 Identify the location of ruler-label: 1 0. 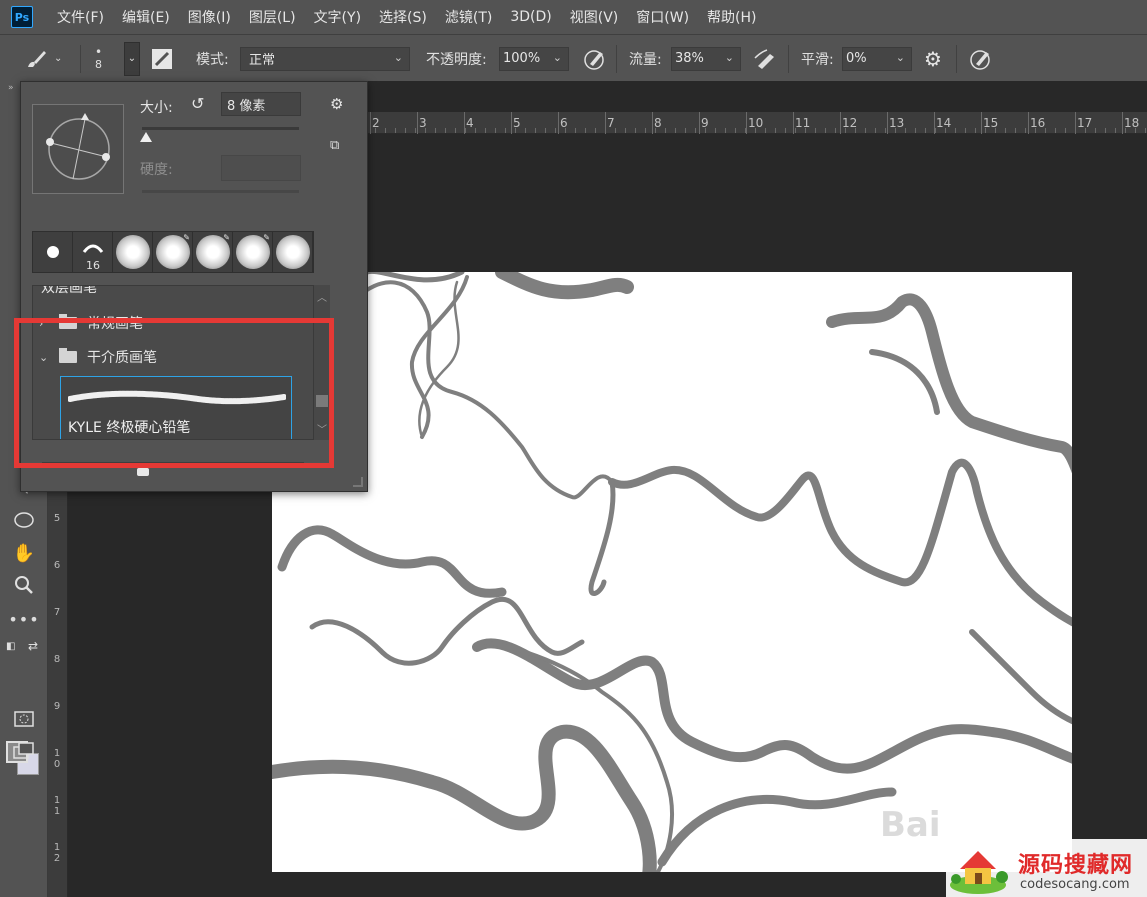
(57, 759).